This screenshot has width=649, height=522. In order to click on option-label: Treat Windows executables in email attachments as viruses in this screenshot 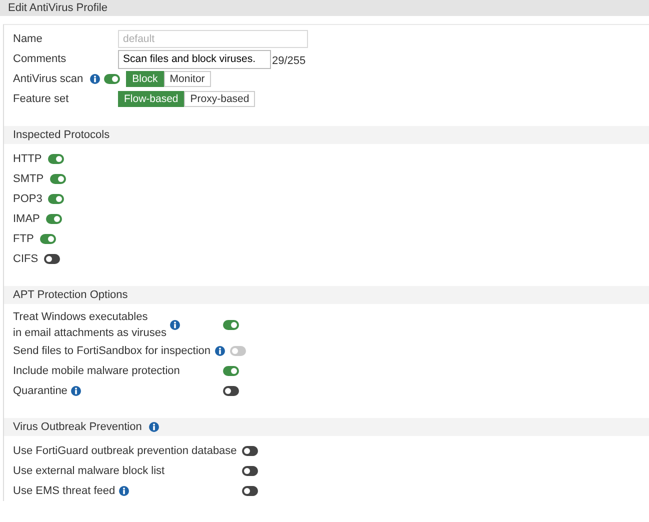, I will do `click(89, 325)`.